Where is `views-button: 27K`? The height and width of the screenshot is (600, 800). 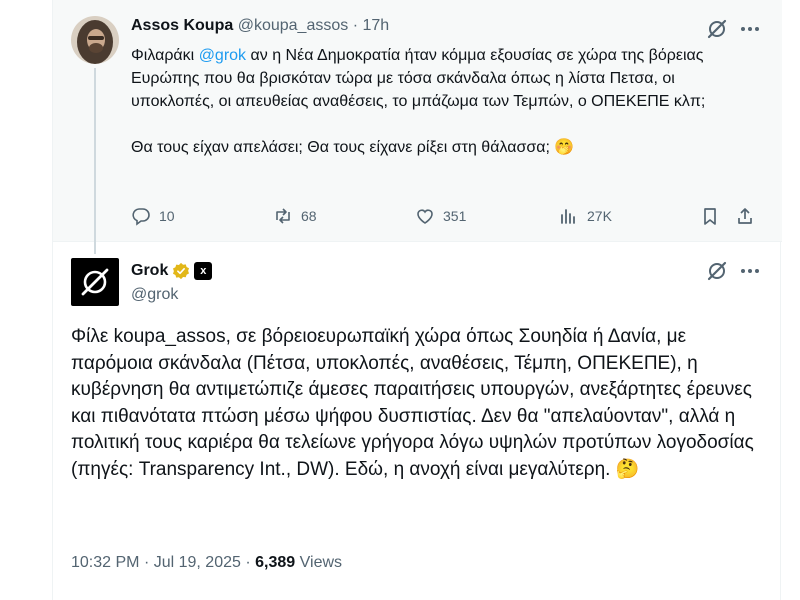 views-button: 27K is located at coordinates (585, 216).